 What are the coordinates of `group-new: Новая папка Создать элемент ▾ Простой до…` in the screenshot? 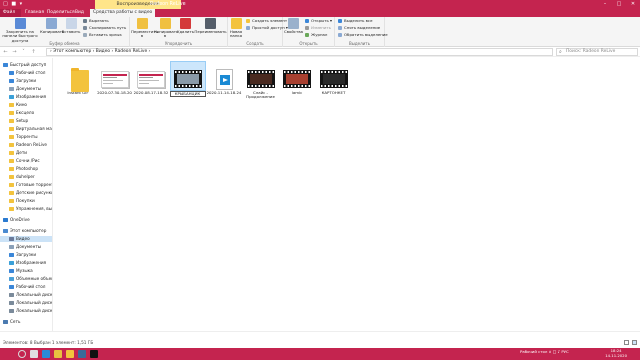 It's located at (259, 32).